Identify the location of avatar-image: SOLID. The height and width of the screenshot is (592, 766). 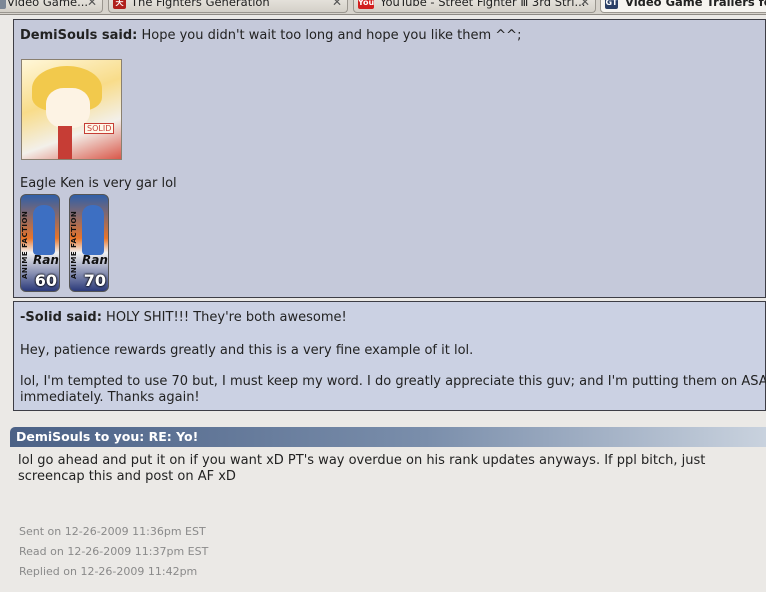
(71, 109).